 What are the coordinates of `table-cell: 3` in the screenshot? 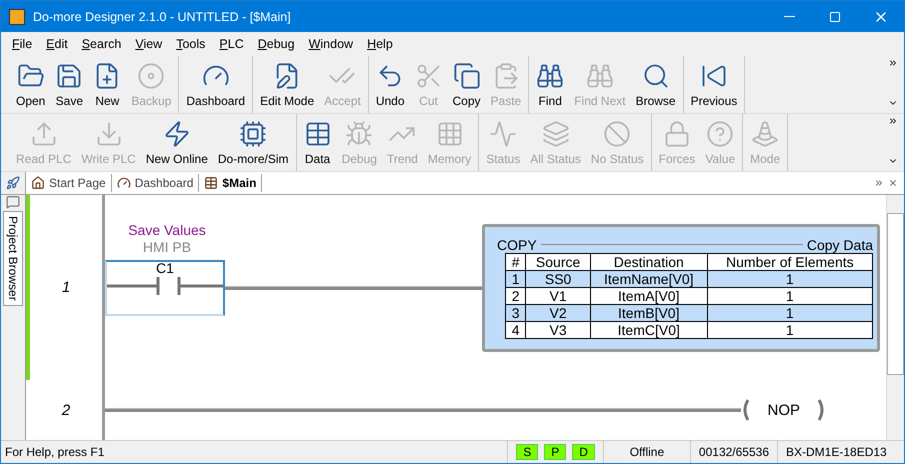 It's located at (516, 313).